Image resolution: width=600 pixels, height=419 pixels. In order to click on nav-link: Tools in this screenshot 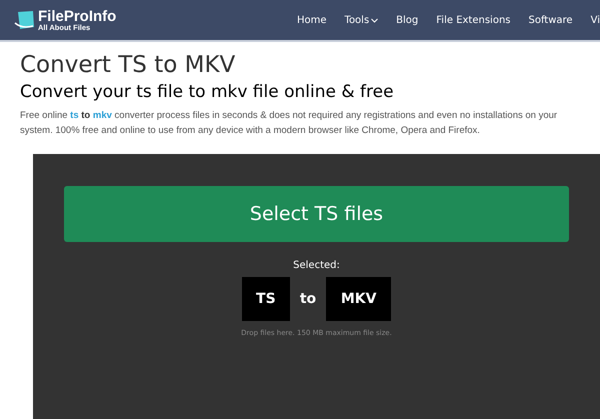, I will do `click(361, 20)`.